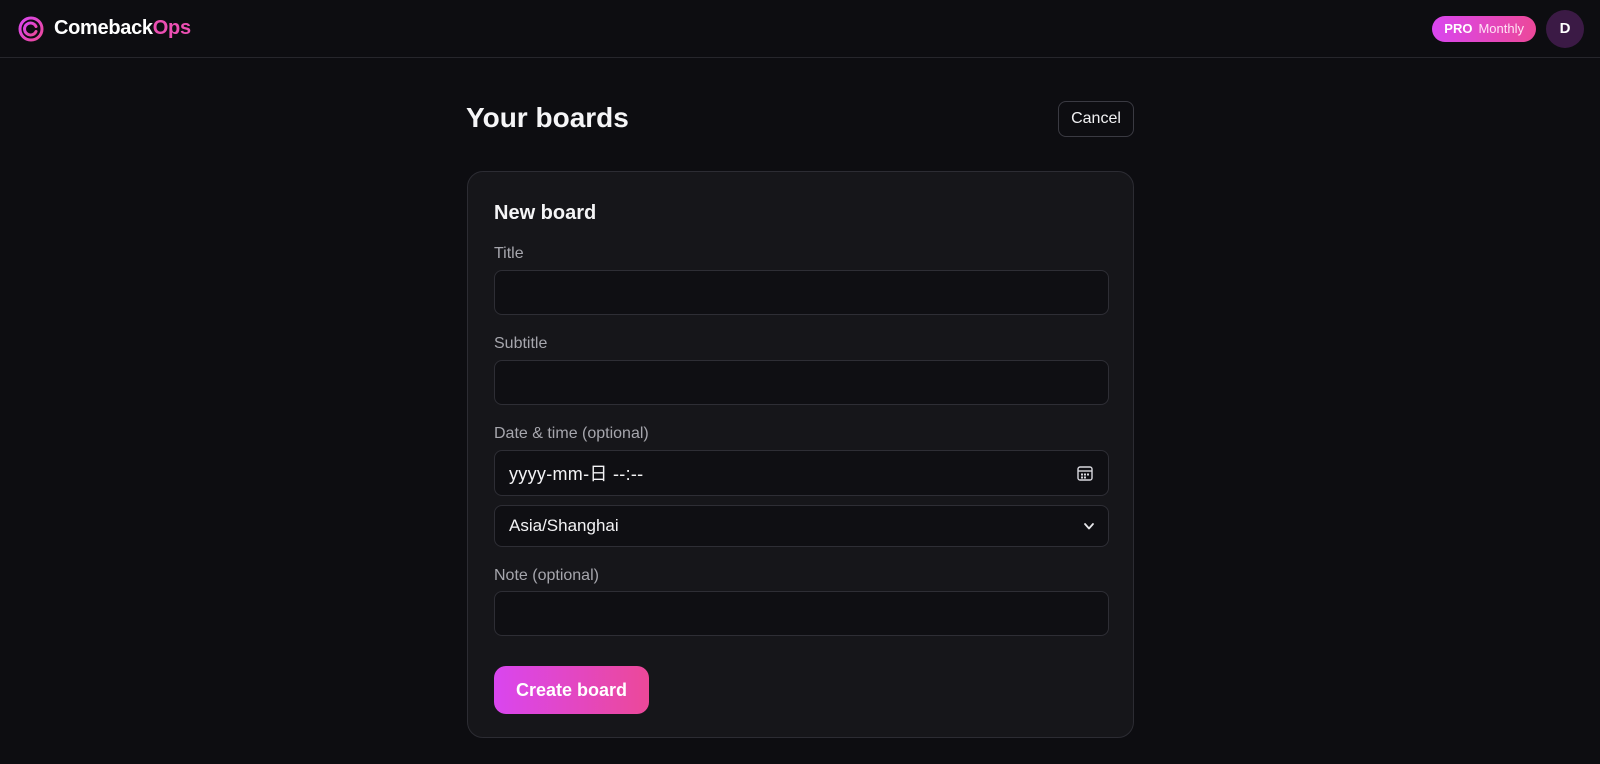 The width and height of the screenshot is (1600, 764). Describe the element at coordinates (545, 213) in the screenshot. I see `card-title: New board` at that location.